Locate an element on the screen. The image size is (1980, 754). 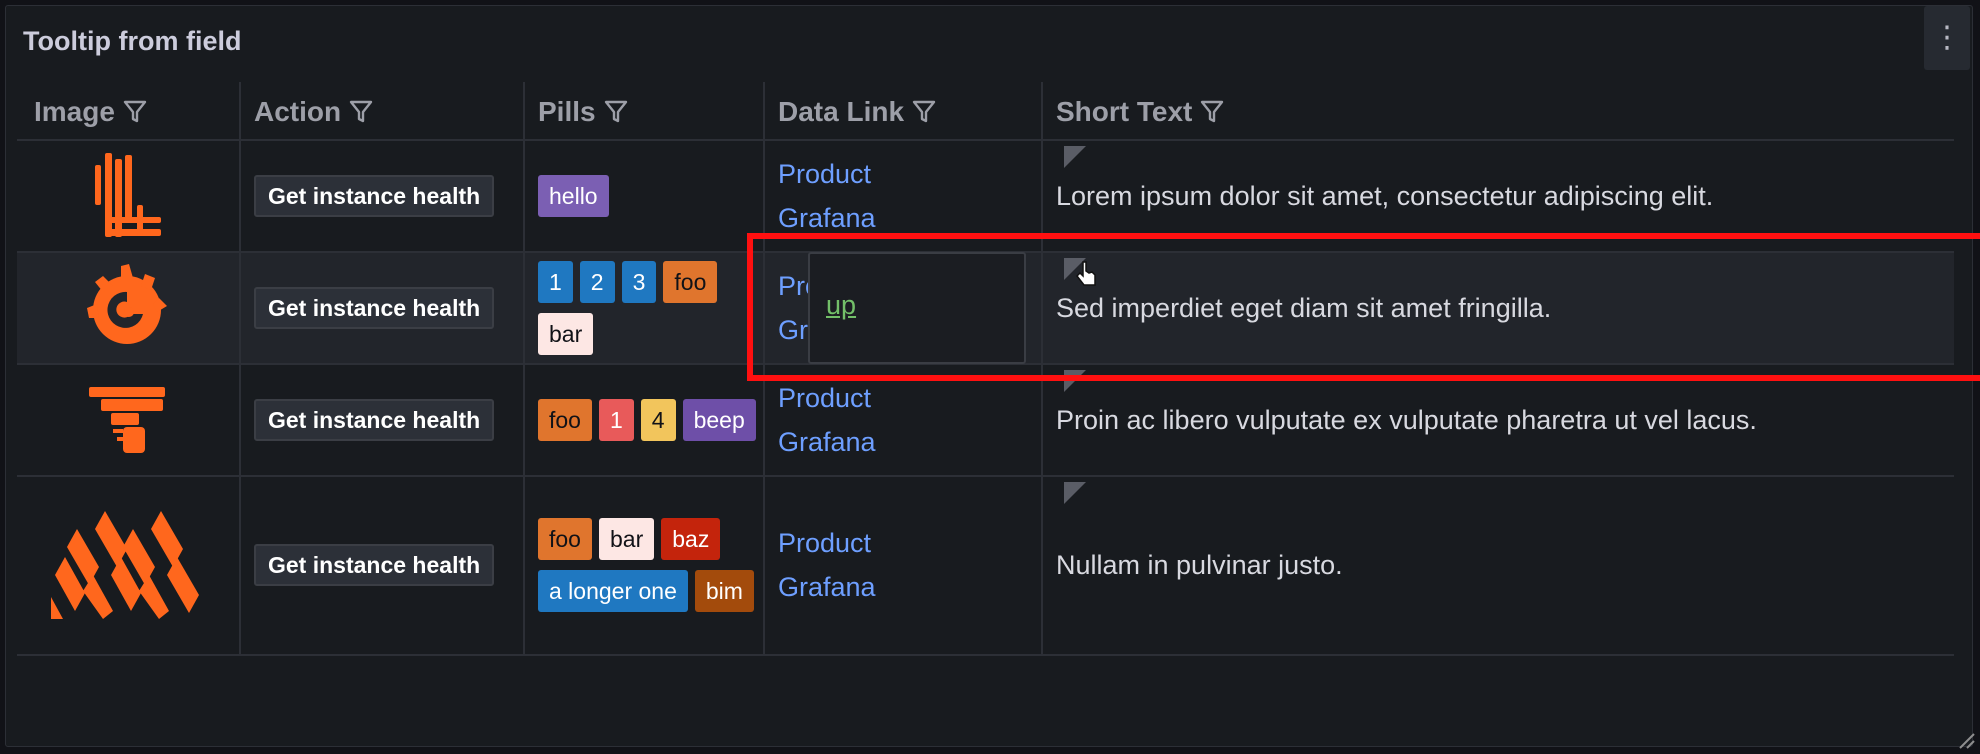
pills-list: hello is located at coordinates (648, 196).